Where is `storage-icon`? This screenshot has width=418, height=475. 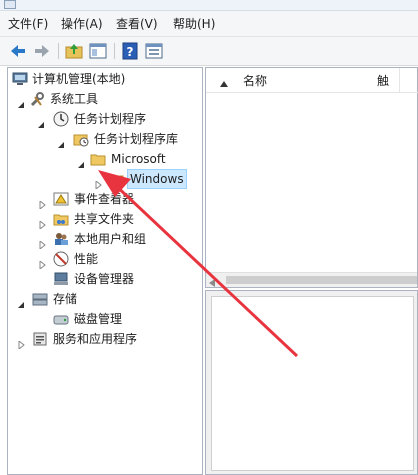 storage-icon is located at coordinates (40, 299).